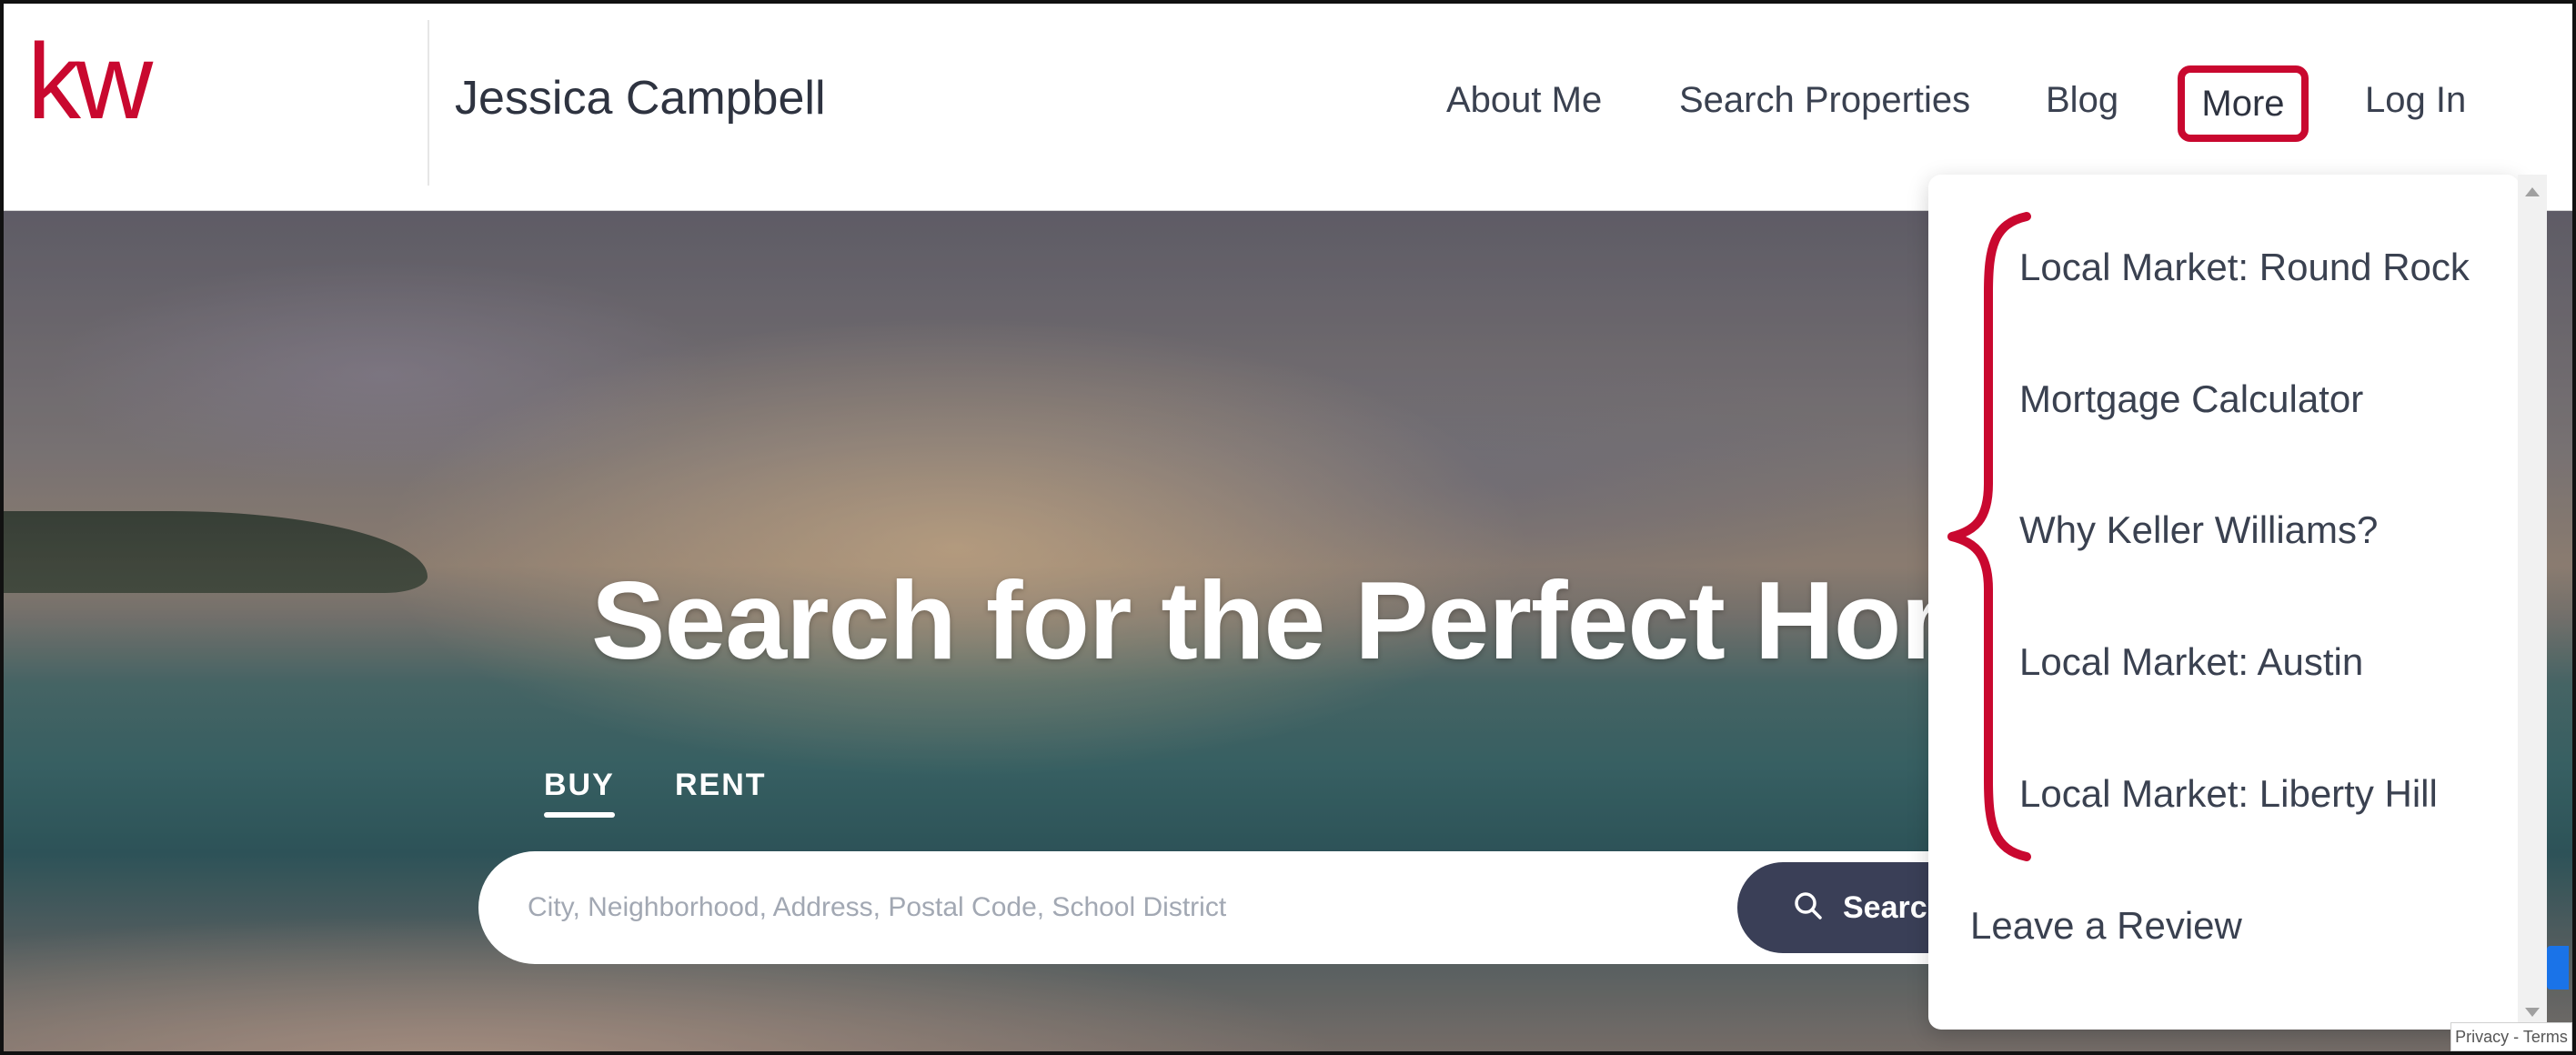  I want to click on annotation-curly-brace, so click(1989, 536).